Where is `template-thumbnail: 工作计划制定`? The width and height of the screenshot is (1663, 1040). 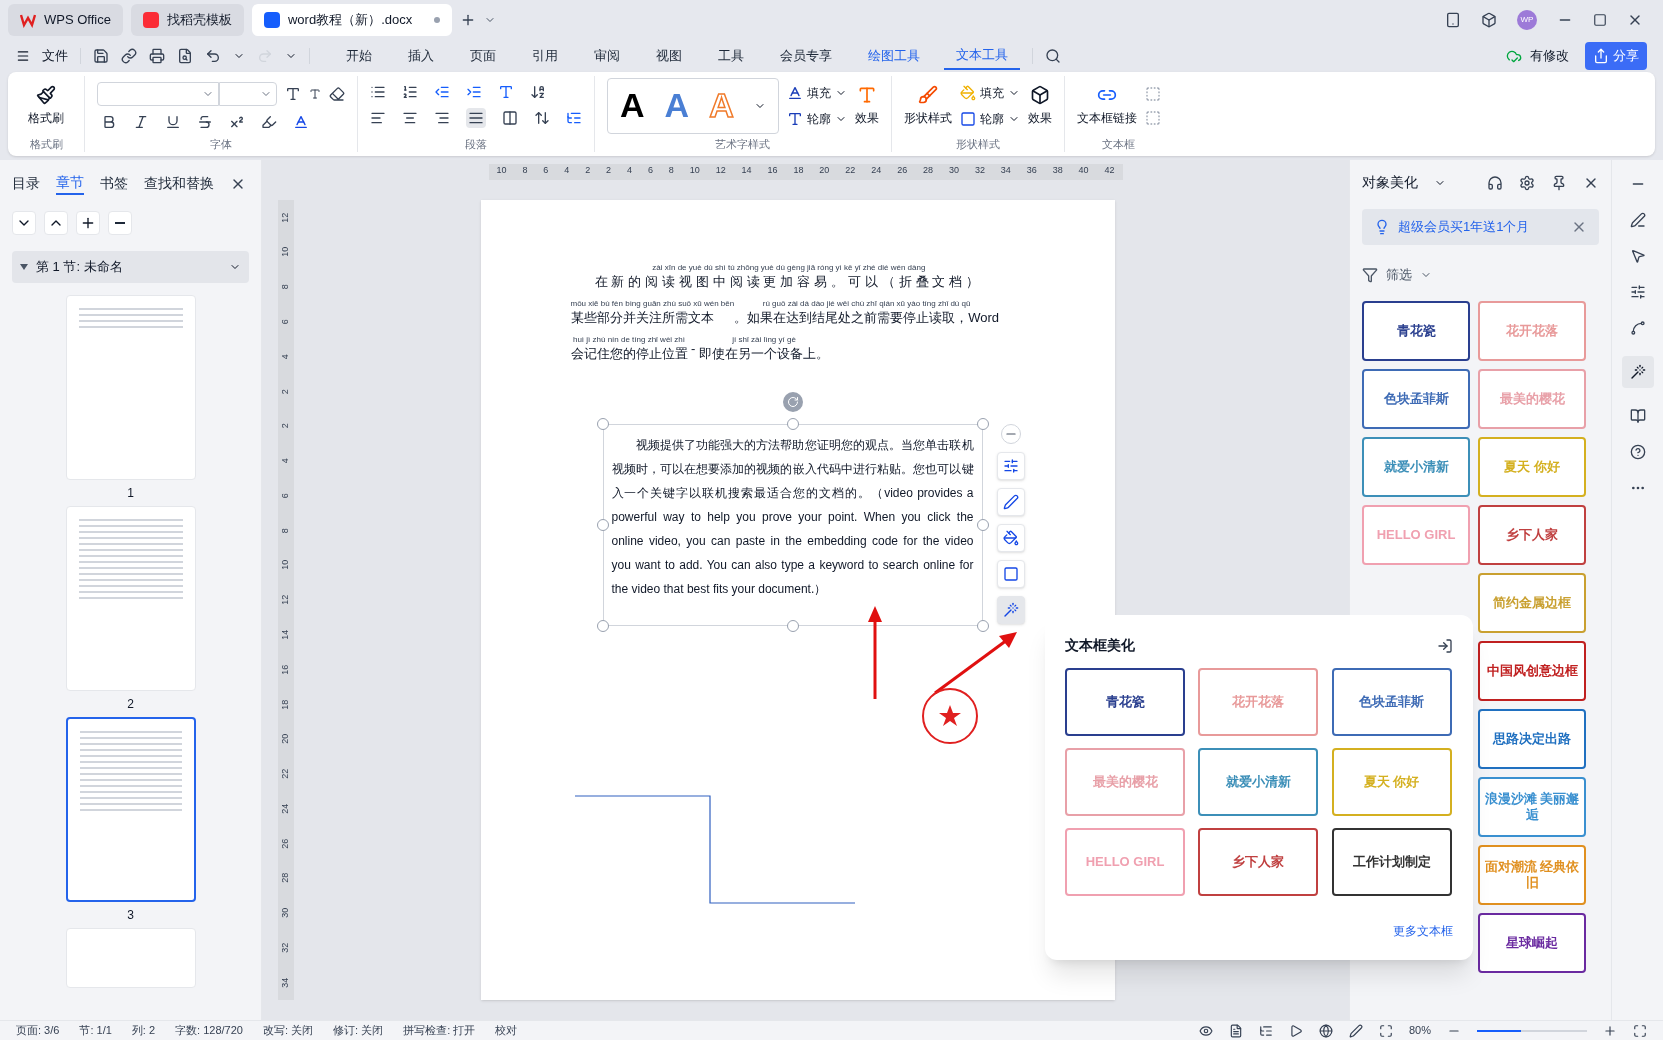 template-thumbnail: 工作计划制定 is located at coordinates (1391, 862).